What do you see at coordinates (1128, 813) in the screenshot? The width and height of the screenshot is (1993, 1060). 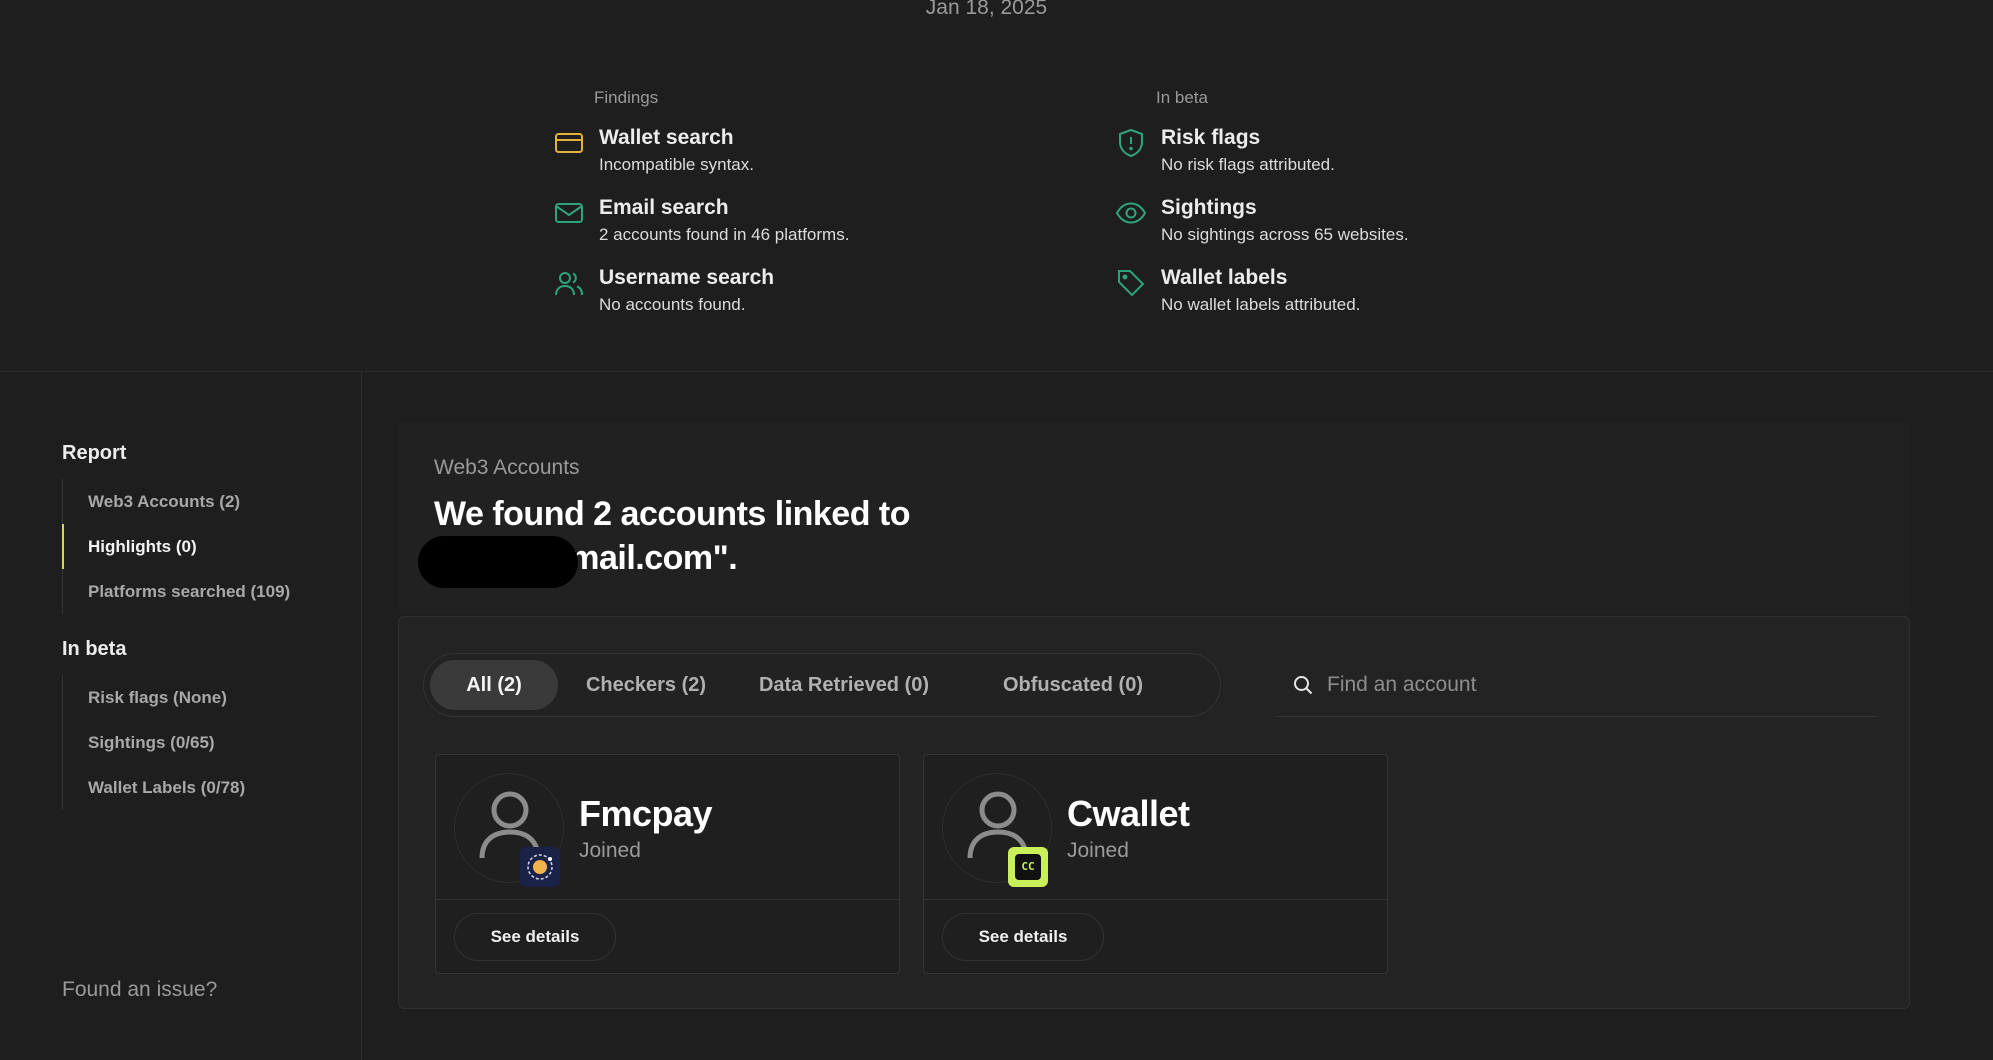 I see `account-name: Cwallet` at bounding box center [1128, 813].